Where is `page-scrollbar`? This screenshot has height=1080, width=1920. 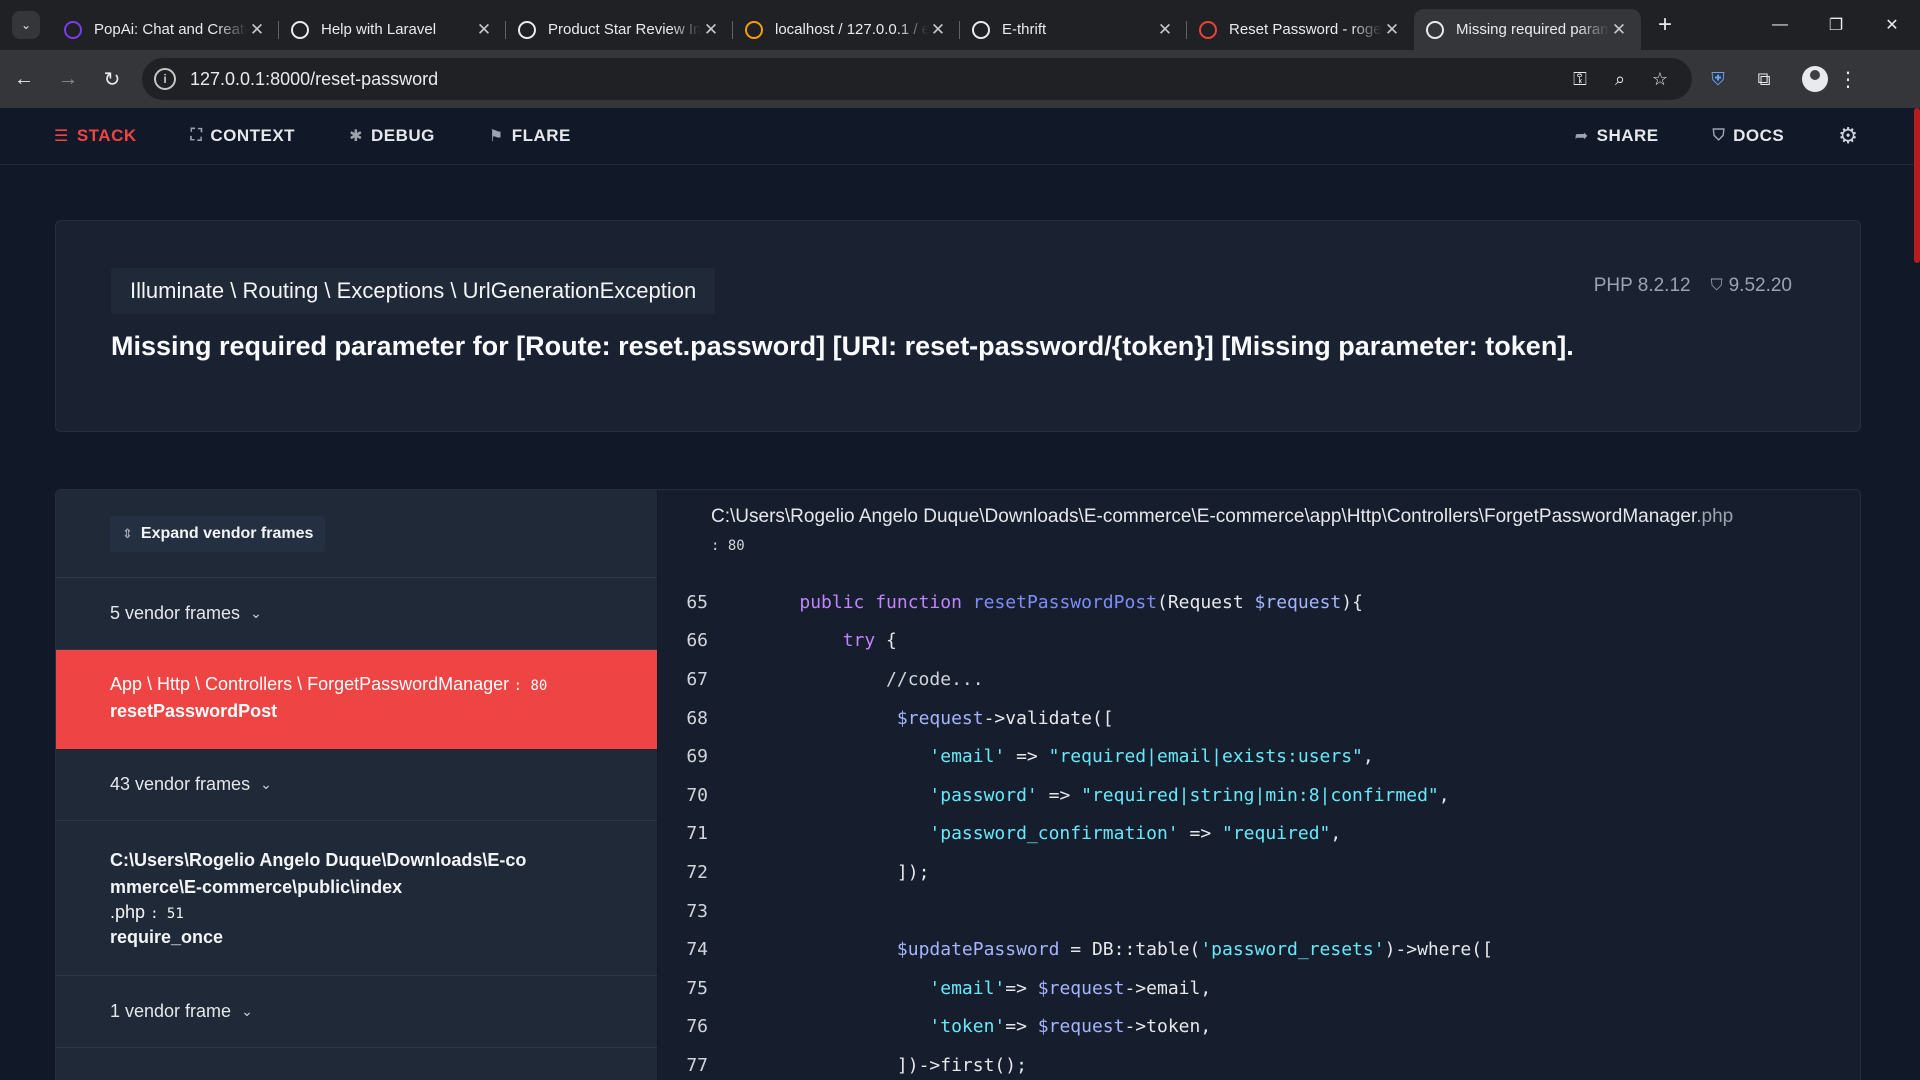
page-scrollbar is located at coordinates (1917, 185).